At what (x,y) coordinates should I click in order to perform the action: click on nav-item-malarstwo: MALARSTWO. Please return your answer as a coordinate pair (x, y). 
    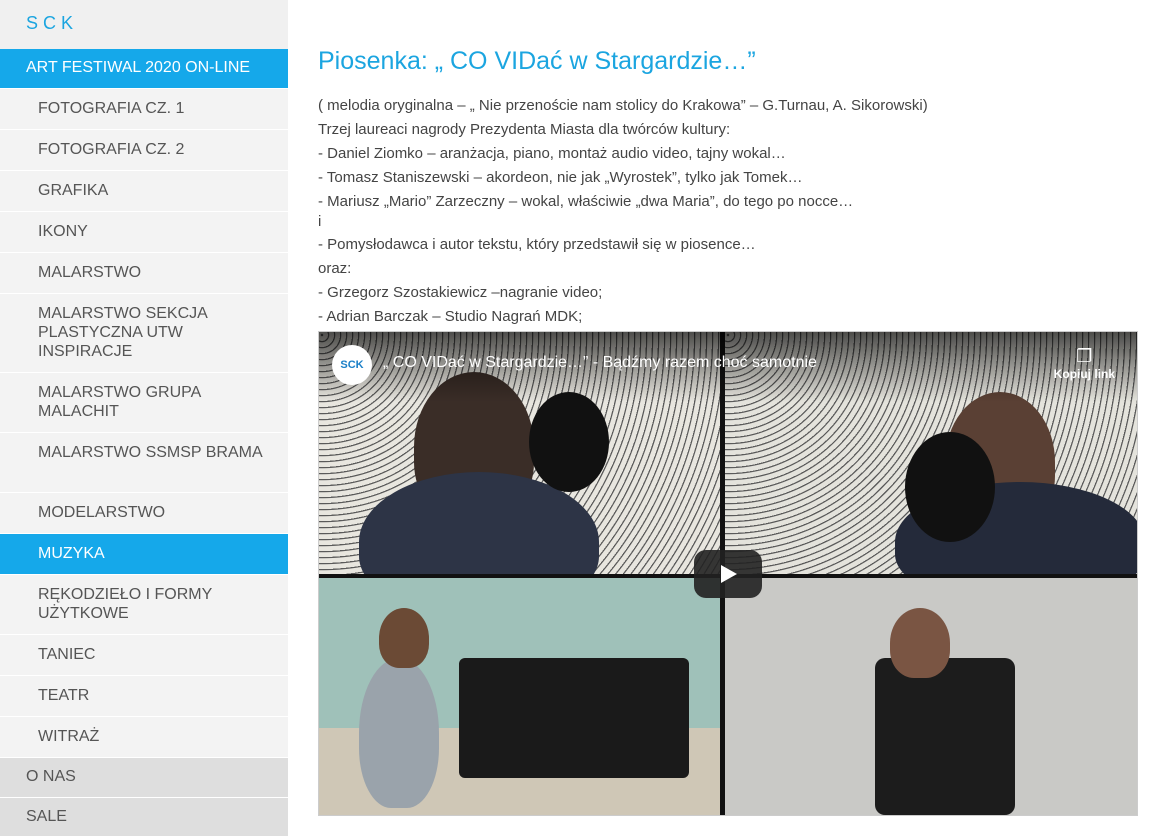
    Looking at the image, I should click on (144, 273).